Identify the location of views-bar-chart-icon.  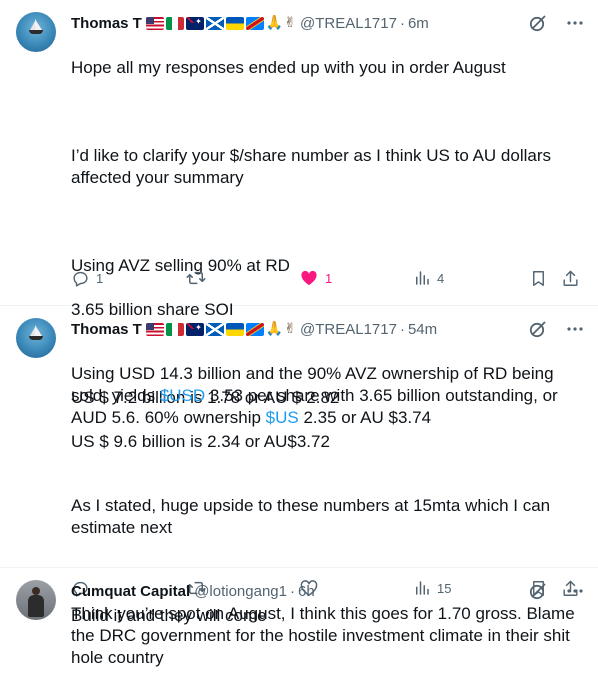
(422, 278).